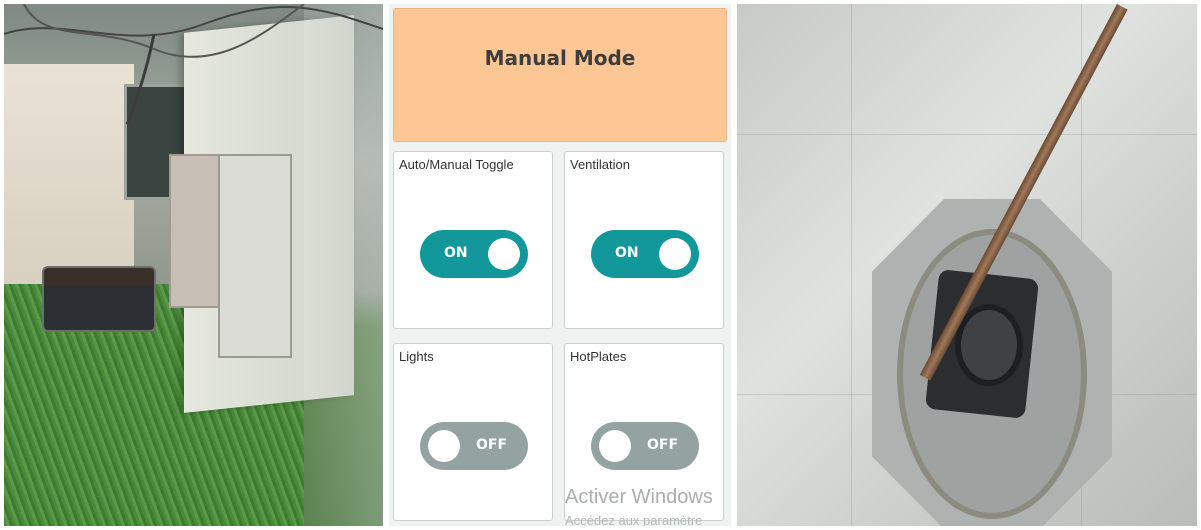  Describe the element at coordinates (645, 446) in the screenshot. I see `hotplates-toggle: OFF` at that location.